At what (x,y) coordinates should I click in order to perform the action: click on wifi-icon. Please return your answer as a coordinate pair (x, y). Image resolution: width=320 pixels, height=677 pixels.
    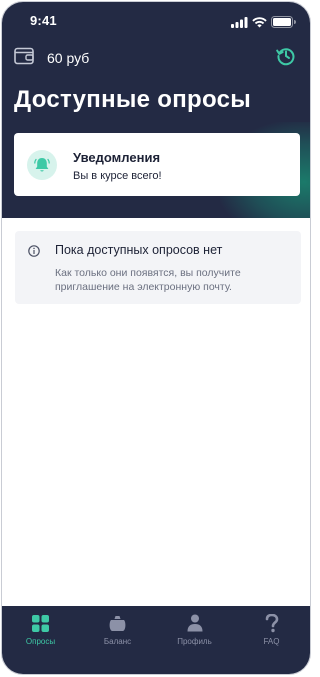
    Looking at the image, I should click on (259, 24).